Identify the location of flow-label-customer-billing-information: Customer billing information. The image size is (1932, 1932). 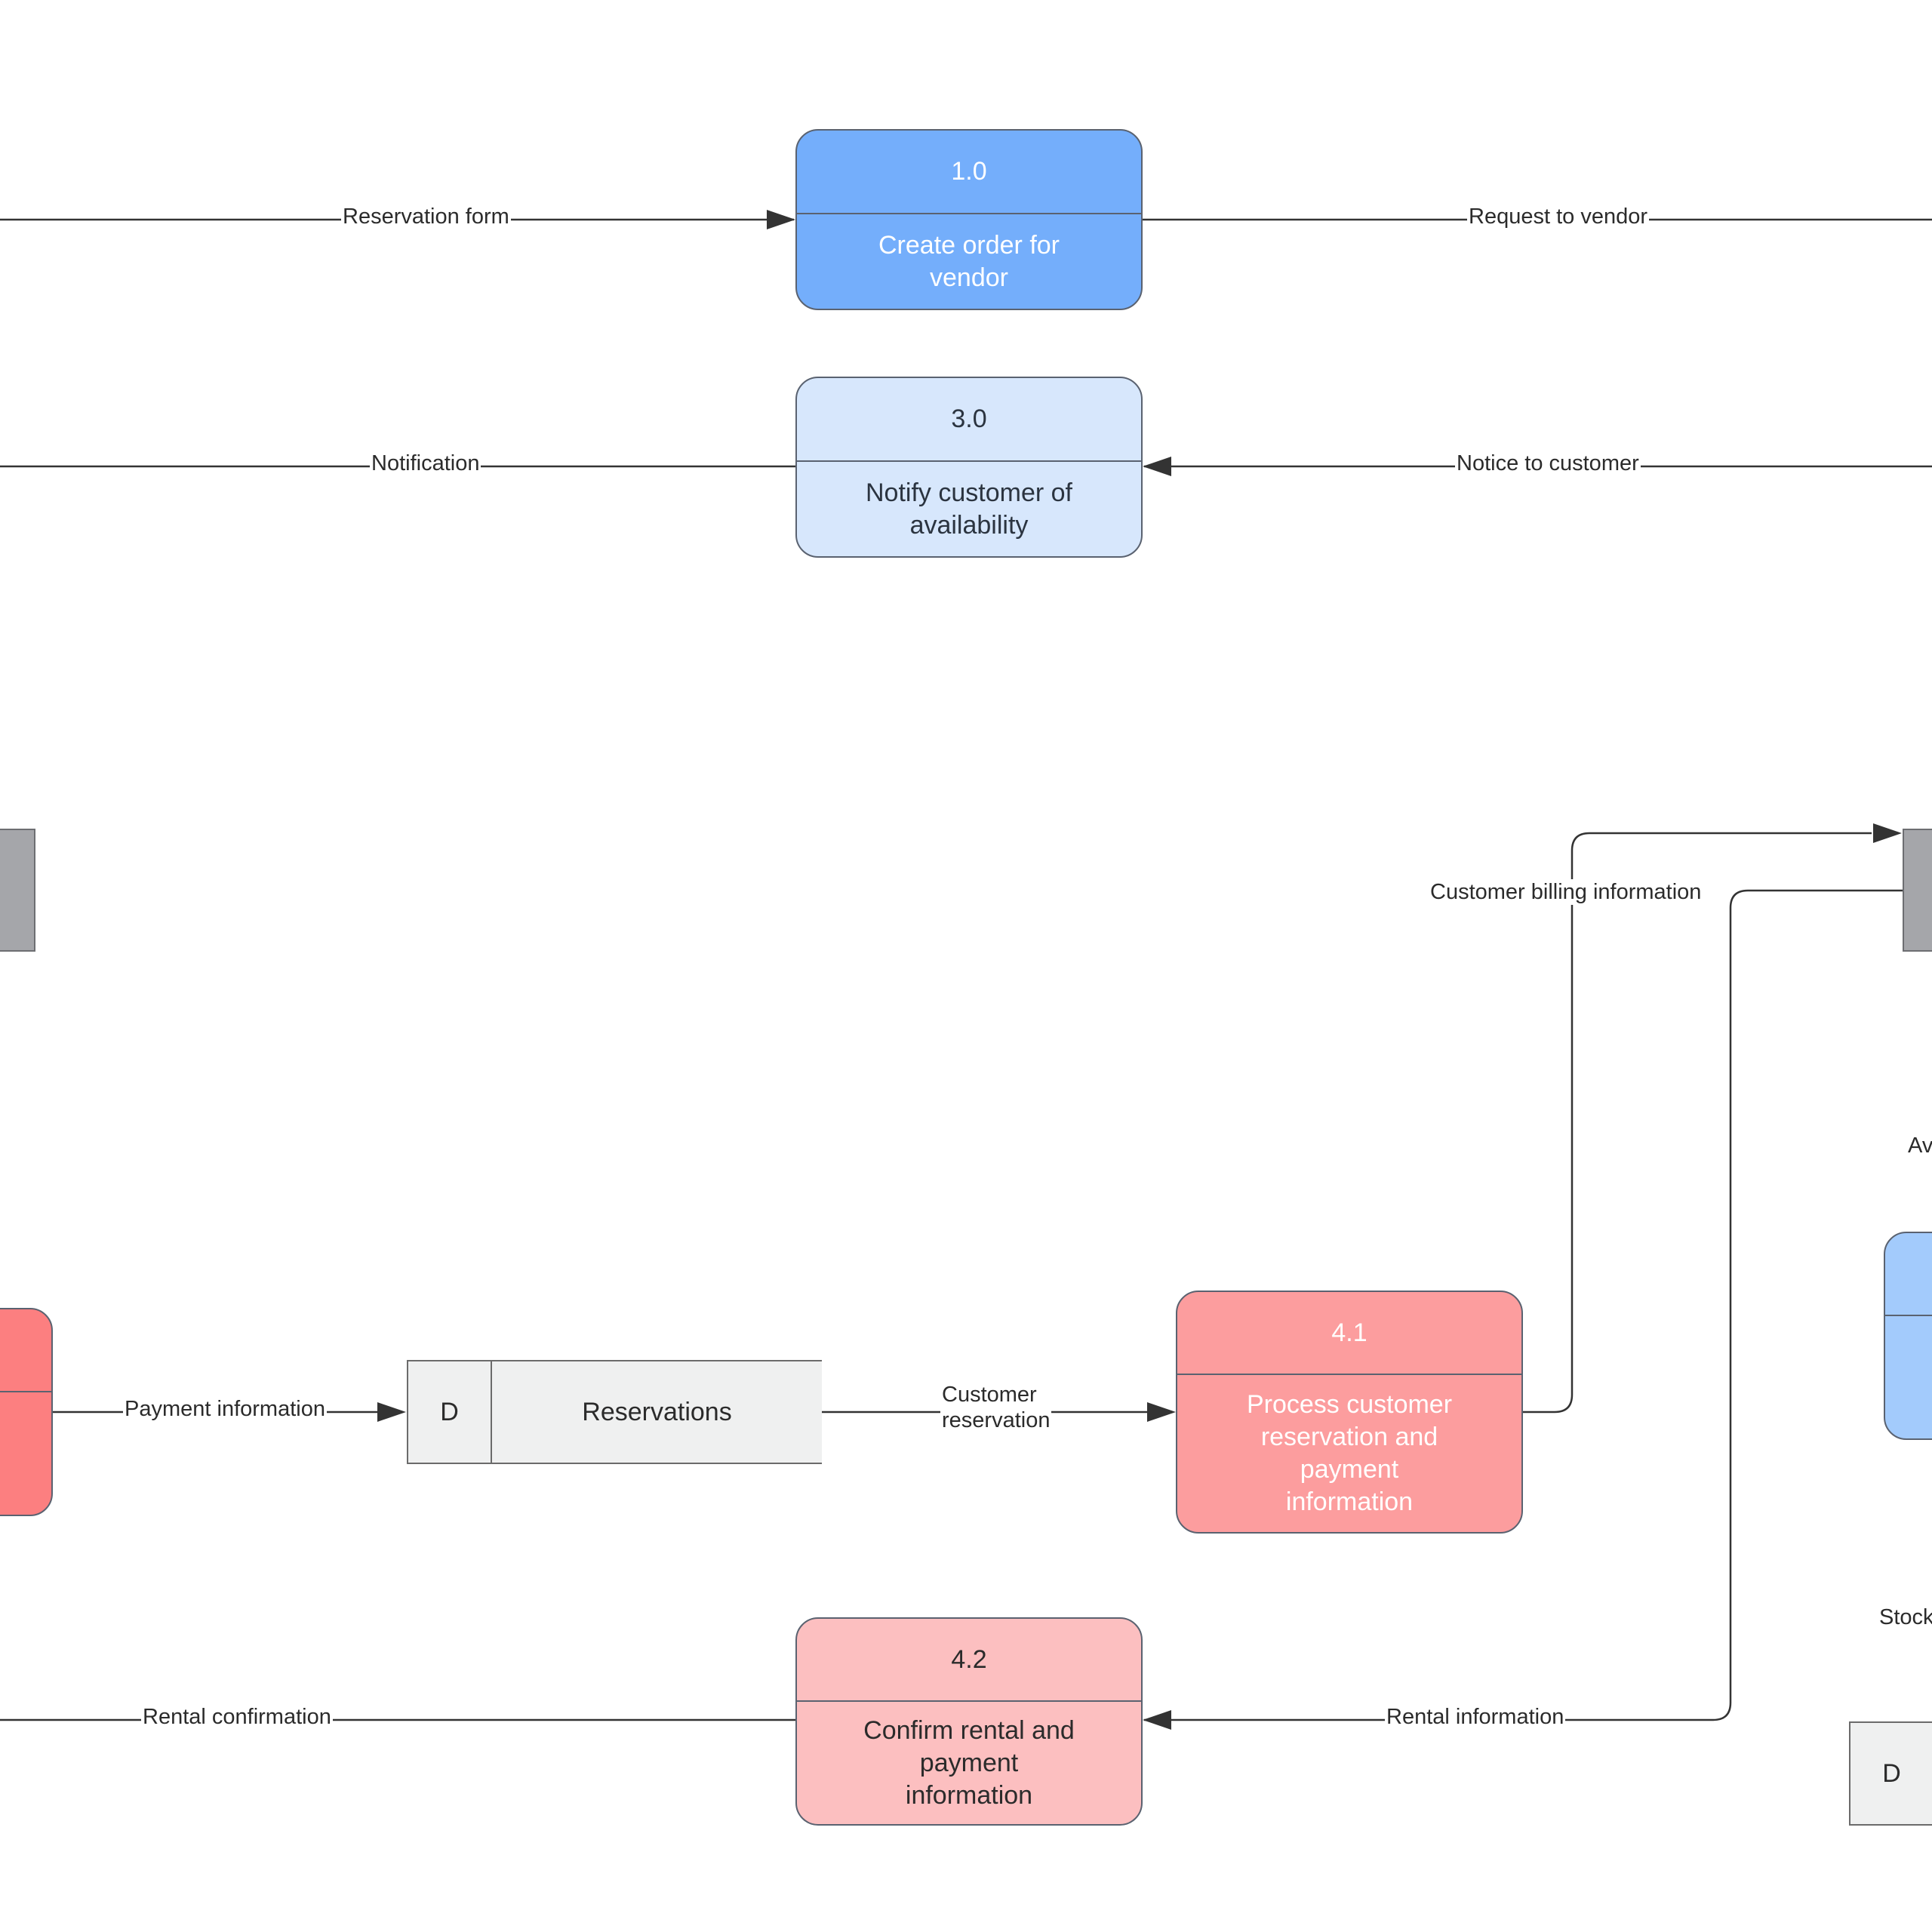
(1566, 892).